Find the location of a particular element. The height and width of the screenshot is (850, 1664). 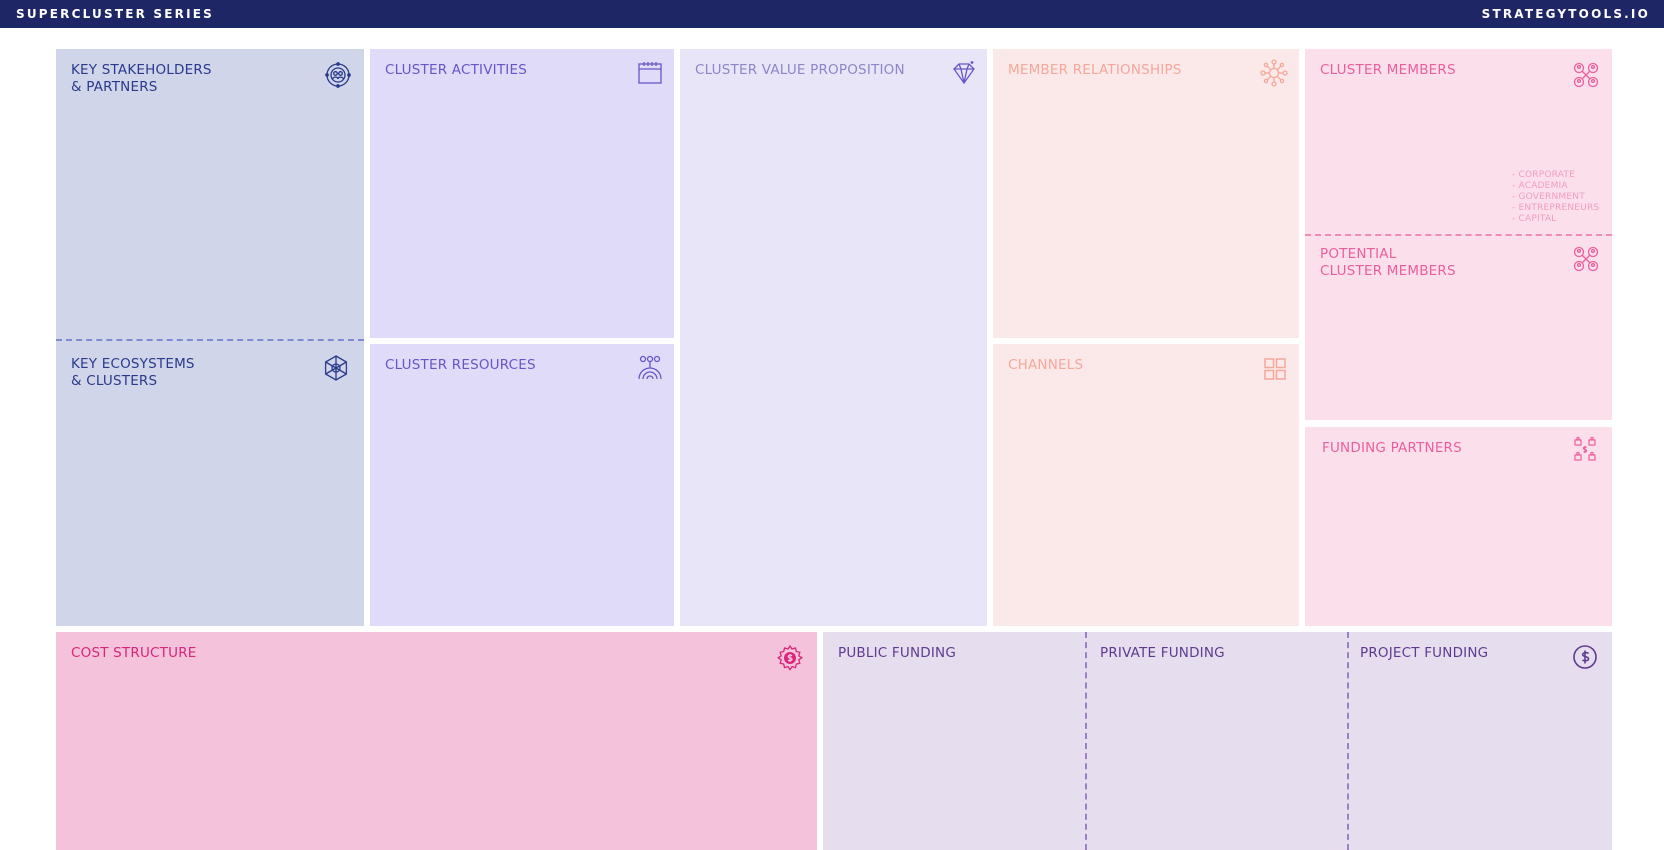

key-ecosystems-title: KEY ECOSYSTEMS & CLUSTERS is located at coordinates (133, 372).